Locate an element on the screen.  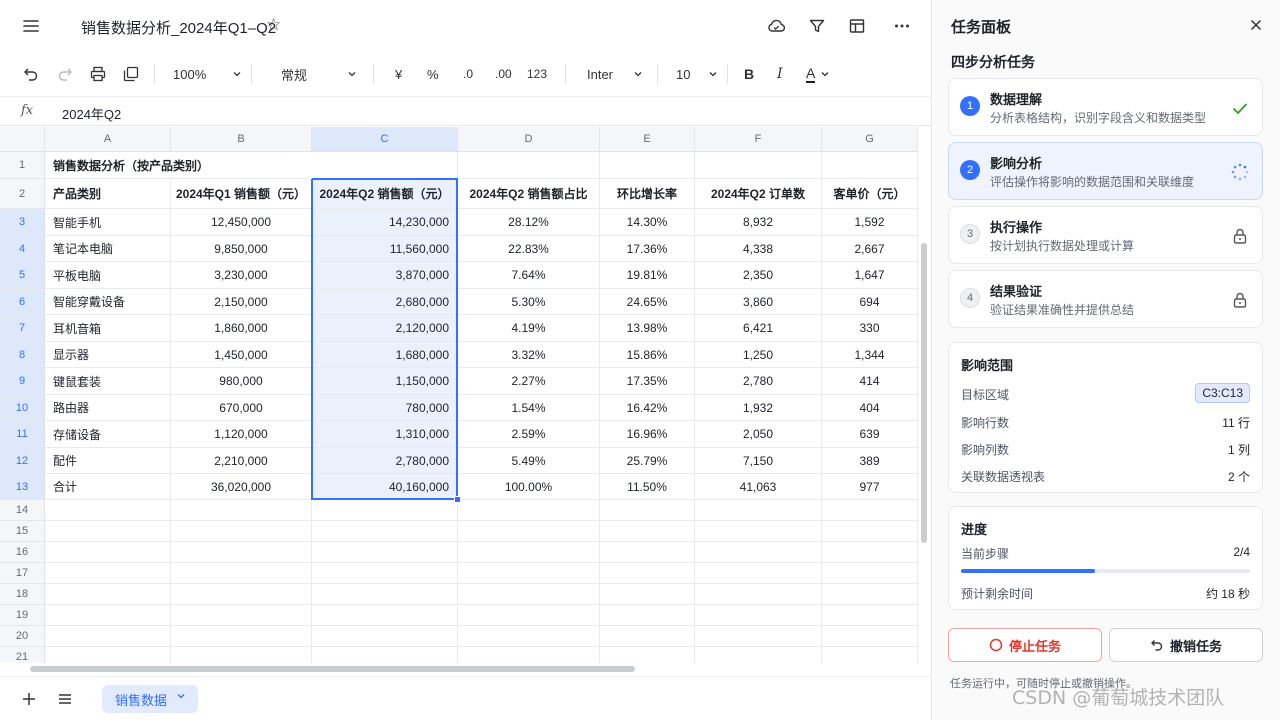
value-cell: 3,870,000 is located at coordinates (385, 275).